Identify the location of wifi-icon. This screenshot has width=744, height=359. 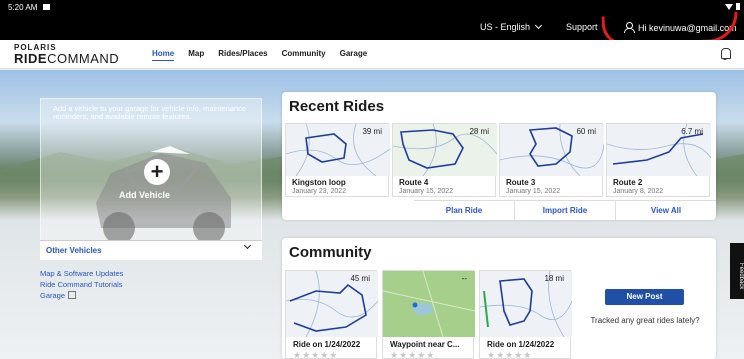
(729, 6).